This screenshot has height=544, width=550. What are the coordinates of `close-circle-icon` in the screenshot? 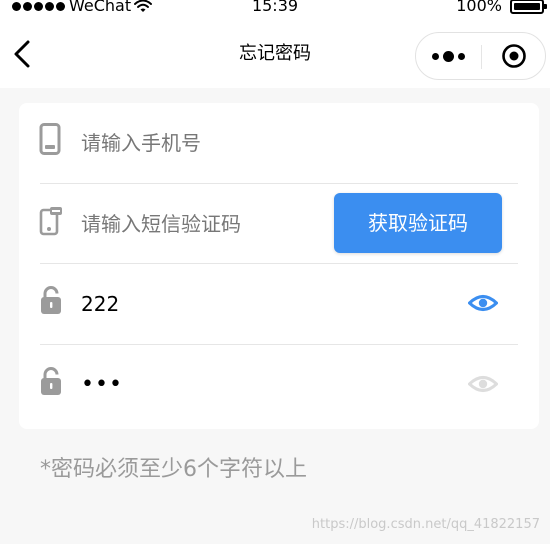 It's located at (513, 56).